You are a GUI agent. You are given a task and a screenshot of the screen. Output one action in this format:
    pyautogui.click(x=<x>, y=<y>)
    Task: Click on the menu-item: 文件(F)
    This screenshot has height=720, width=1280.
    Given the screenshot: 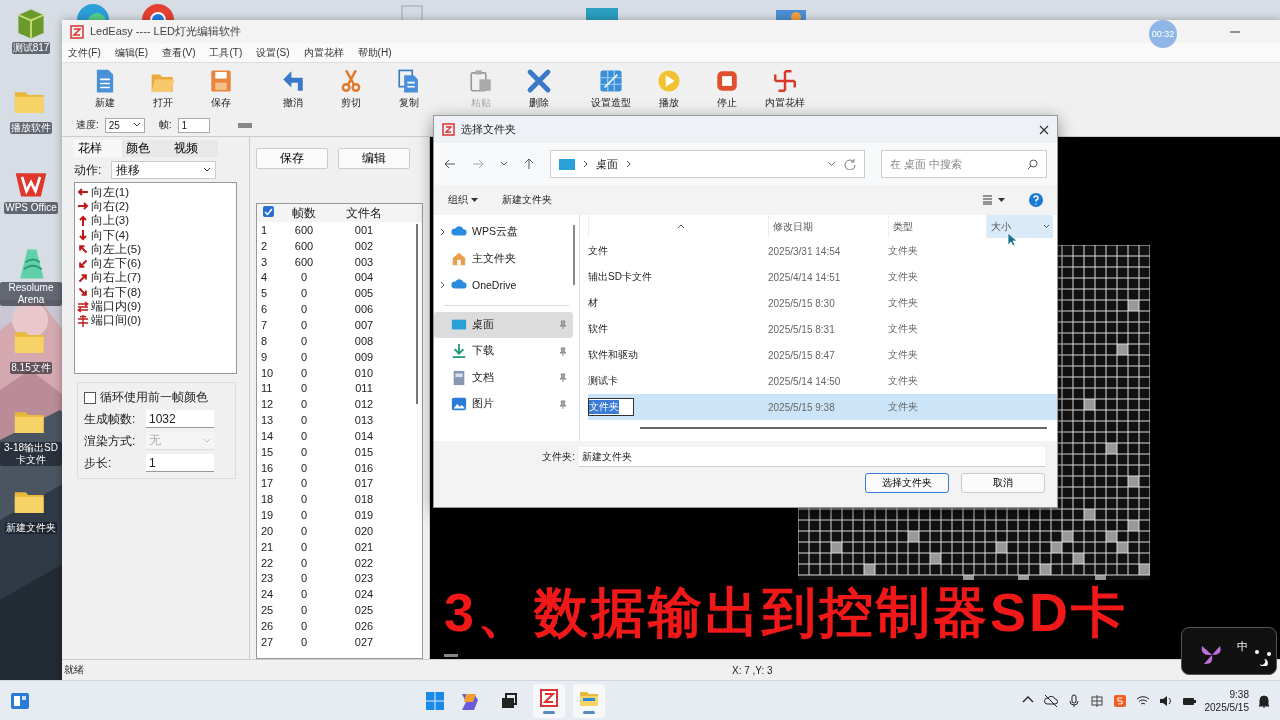 What is the action you would take?
    pyautogui.click(x=84, y=52)
    